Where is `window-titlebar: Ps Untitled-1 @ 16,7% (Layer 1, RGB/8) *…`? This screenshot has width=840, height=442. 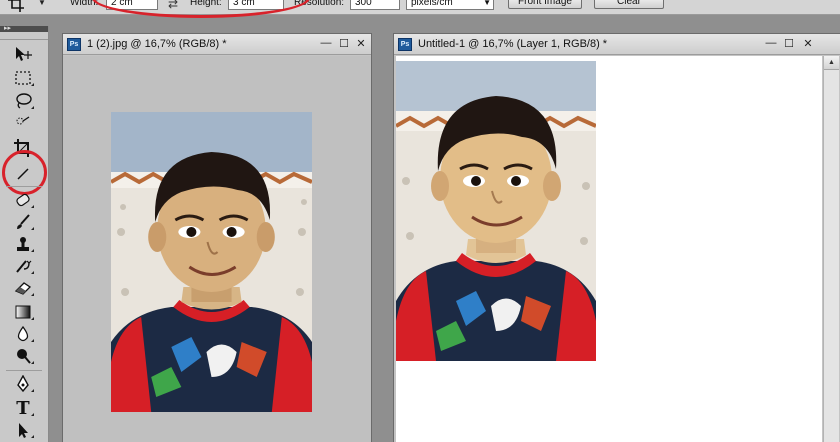
window-titlebar: Ps Untitled-1 @ 16,7% (Layer 1, RGB/8) *… is located at coordinates (617, 44).